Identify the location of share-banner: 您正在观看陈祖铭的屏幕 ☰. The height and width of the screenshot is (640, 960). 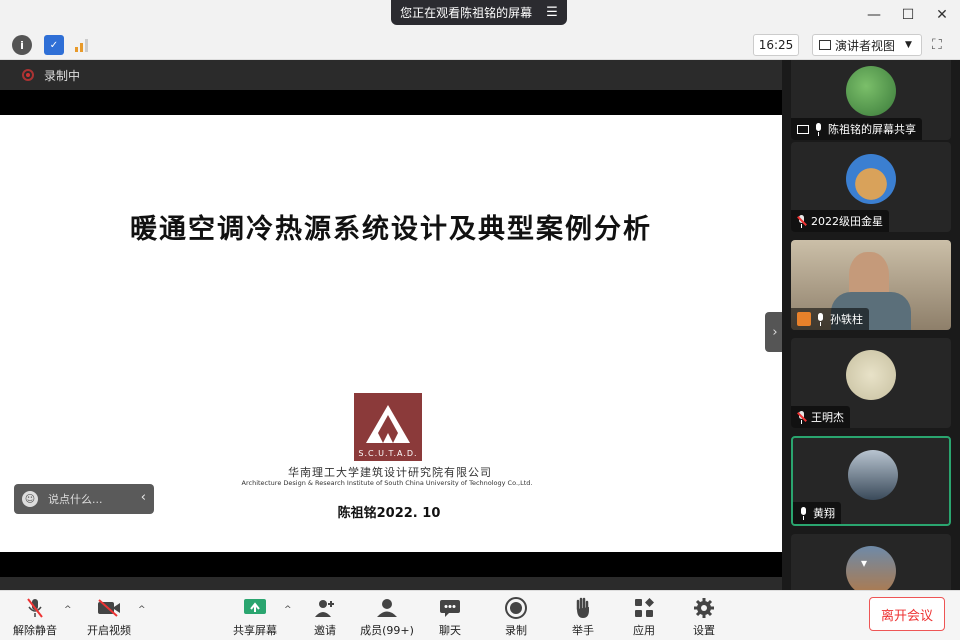
(479, 12).